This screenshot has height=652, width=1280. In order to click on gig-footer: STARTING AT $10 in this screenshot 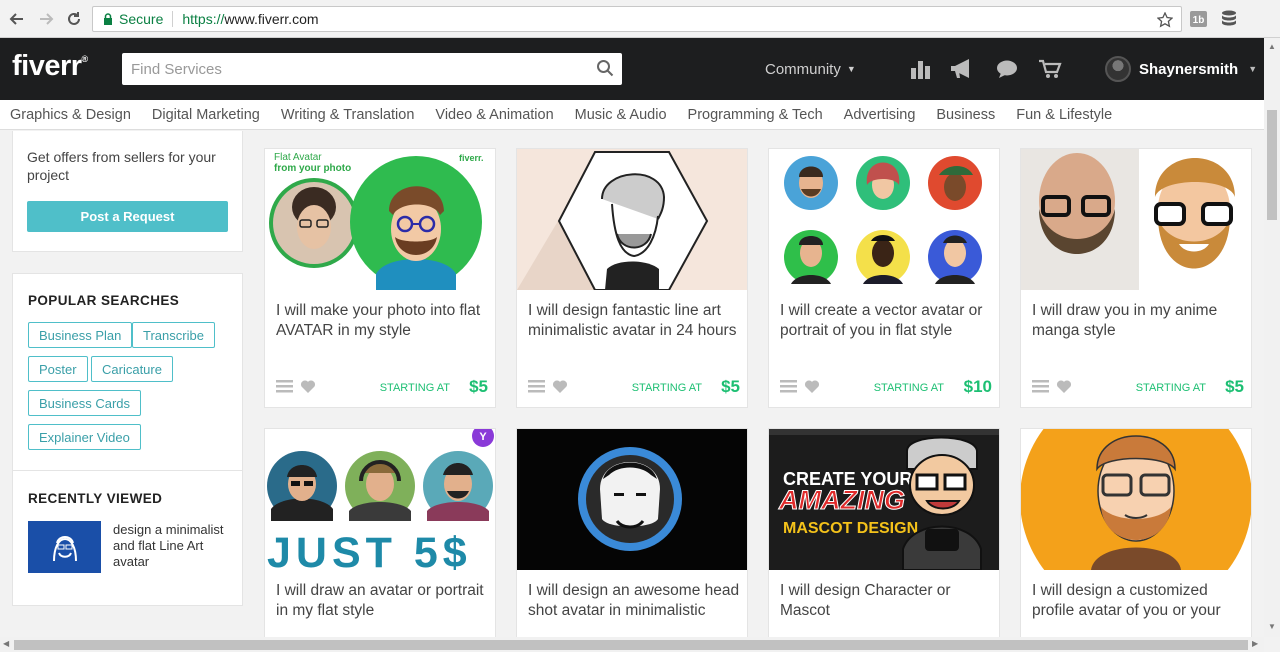, I will do `click(886, 387)`.